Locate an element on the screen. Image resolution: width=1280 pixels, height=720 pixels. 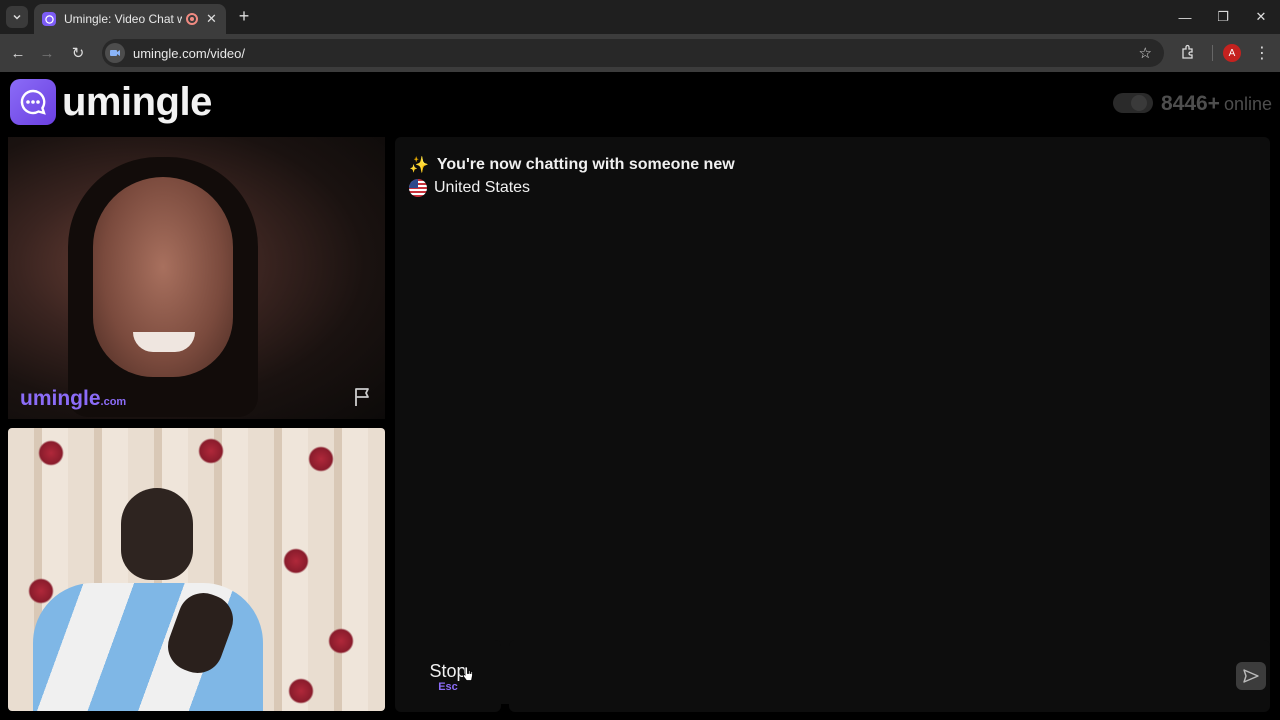
site-logo: umingle is located at coordinates (111, 102).